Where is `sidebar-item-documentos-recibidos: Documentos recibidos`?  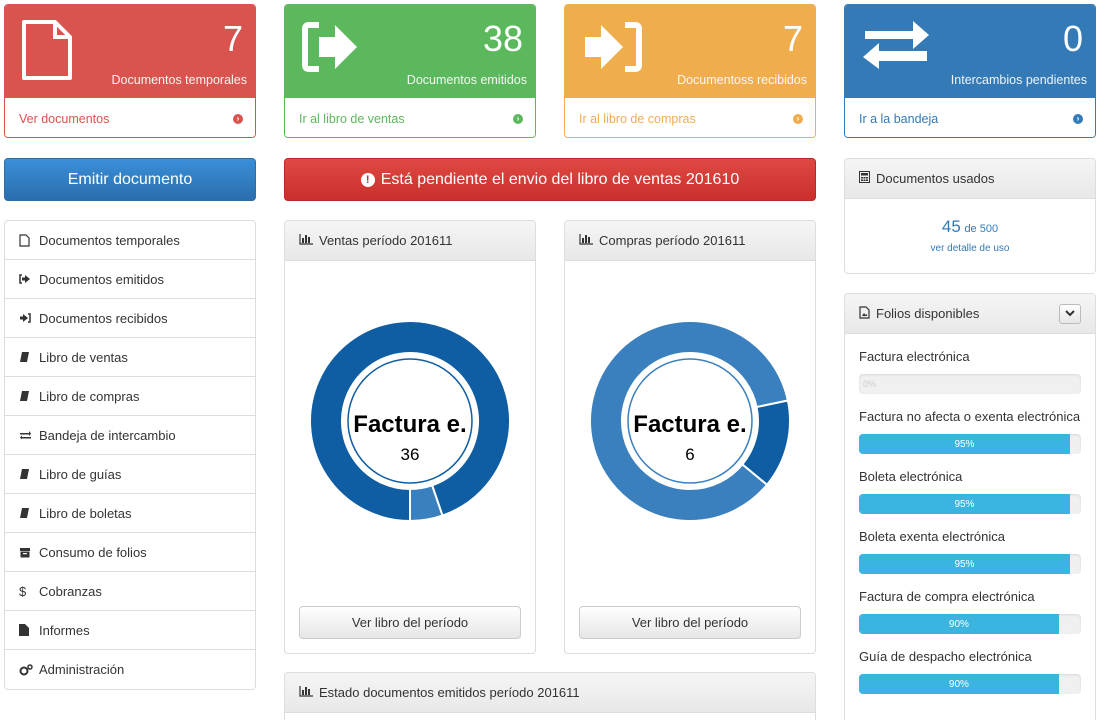 sidebar-item-documentos-recibidos: Documentos recibidos is located at coordinates (130, 318).